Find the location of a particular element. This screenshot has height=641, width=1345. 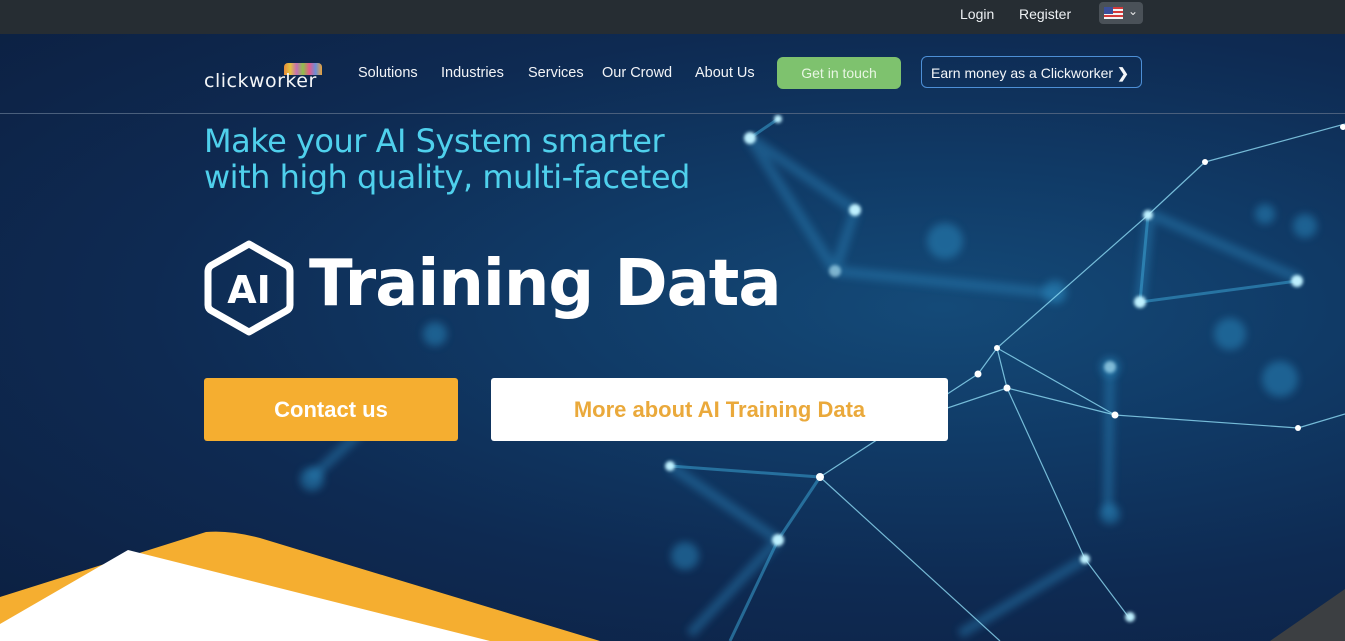

logo-text: clickworker is located at coordinates (260, 81).